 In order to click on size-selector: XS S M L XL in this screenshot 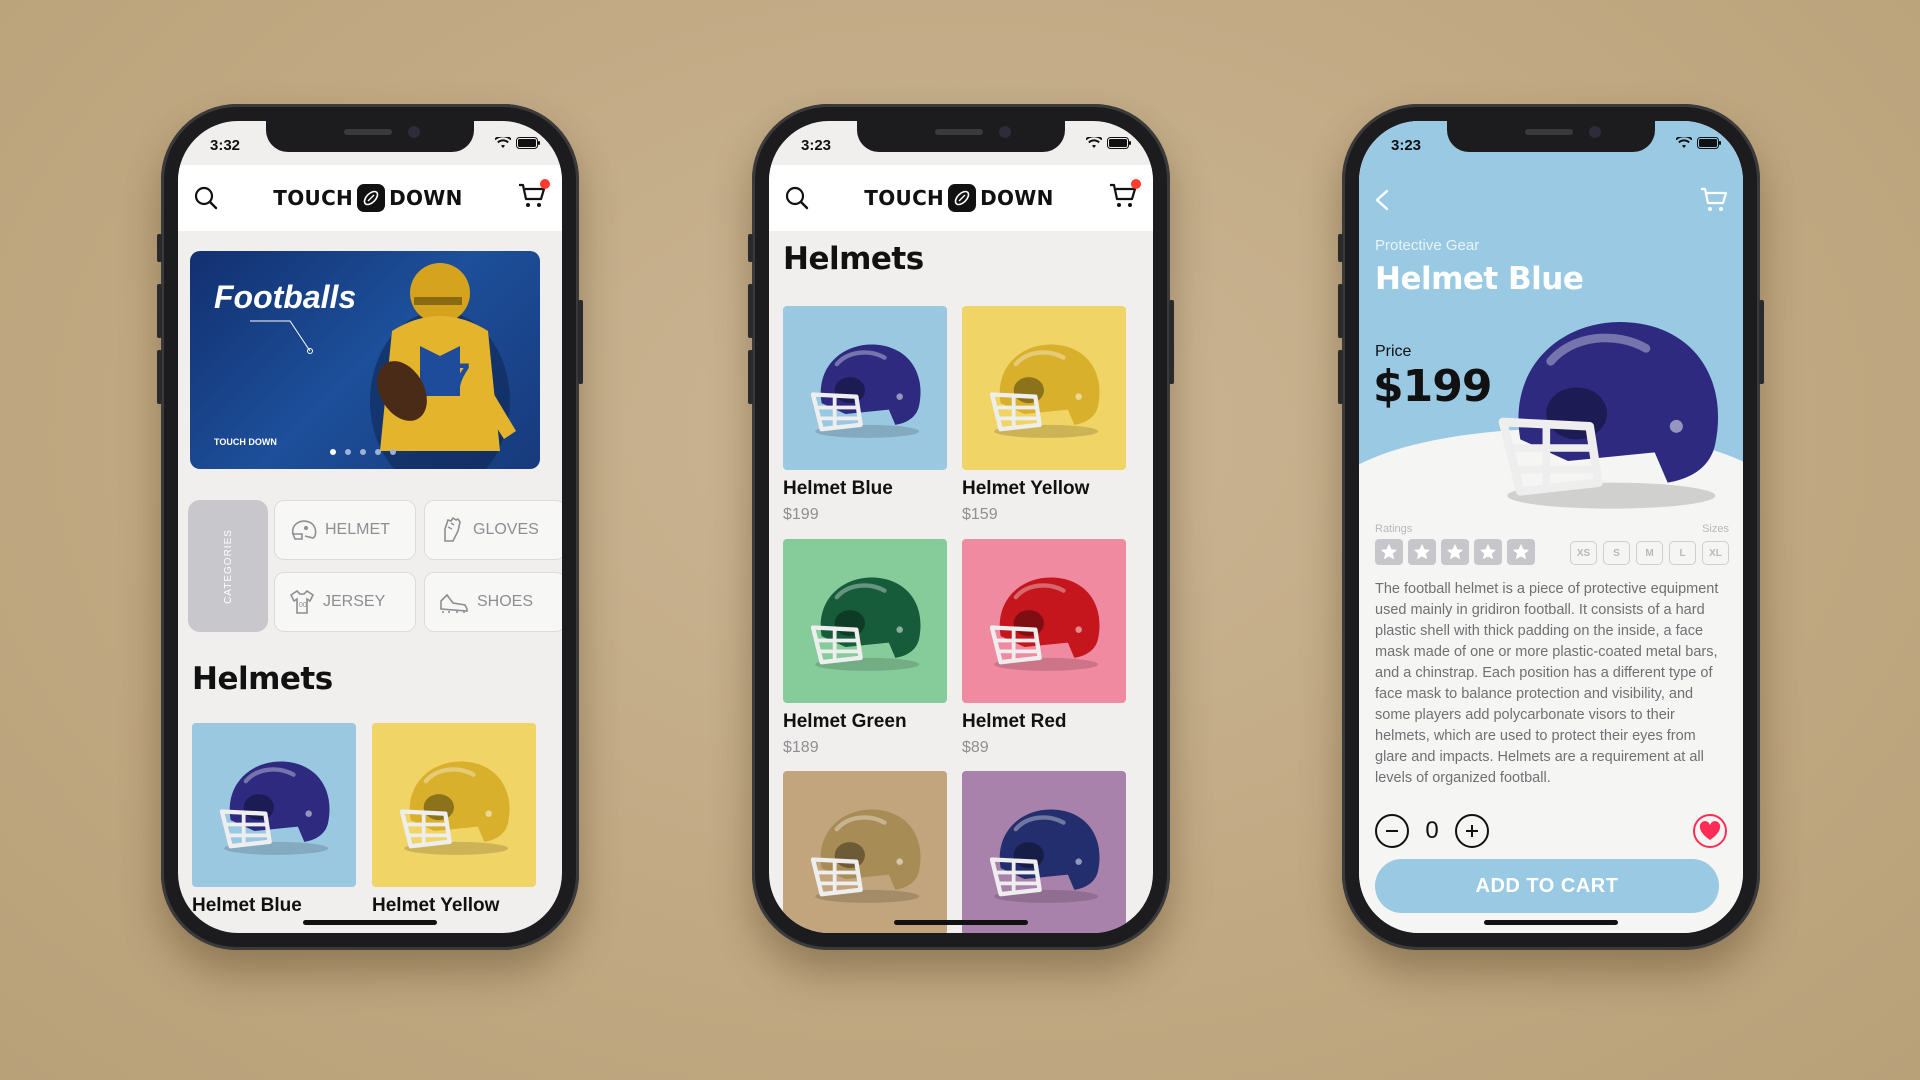, I will do `click(1649, 553)`.